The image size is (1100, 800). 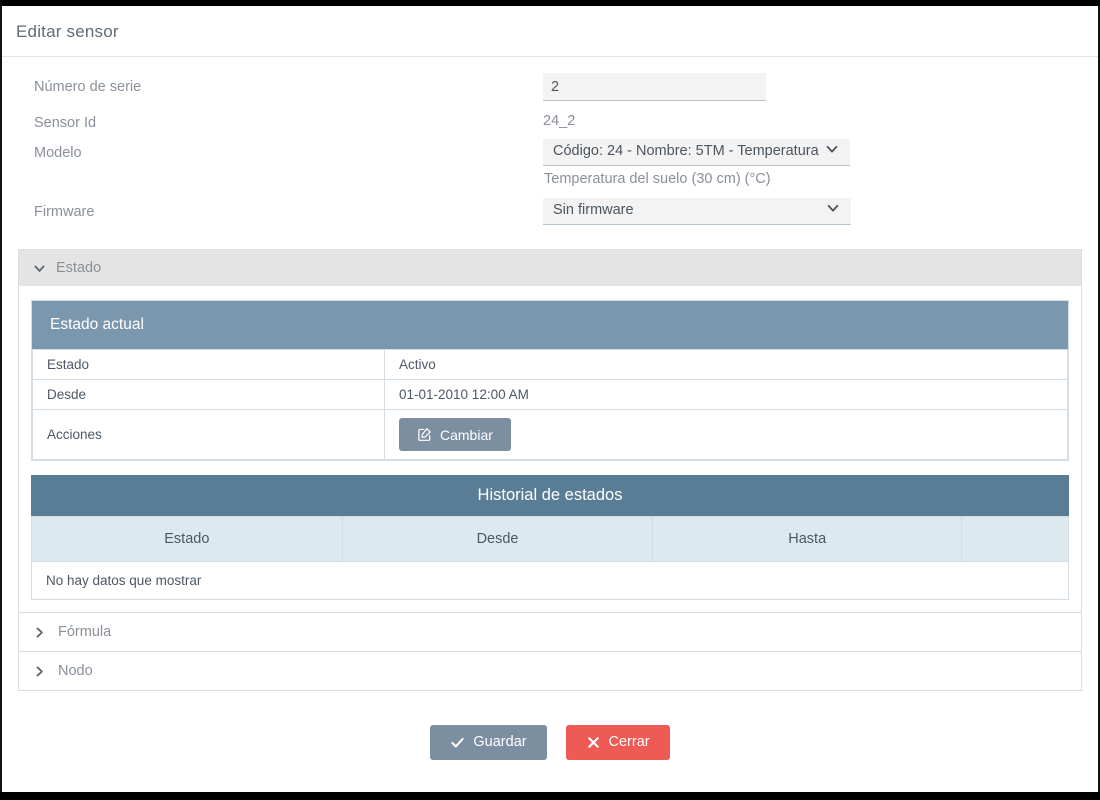 I want to click on firmware-select: Sin firmware, so click(x=697, y=211).